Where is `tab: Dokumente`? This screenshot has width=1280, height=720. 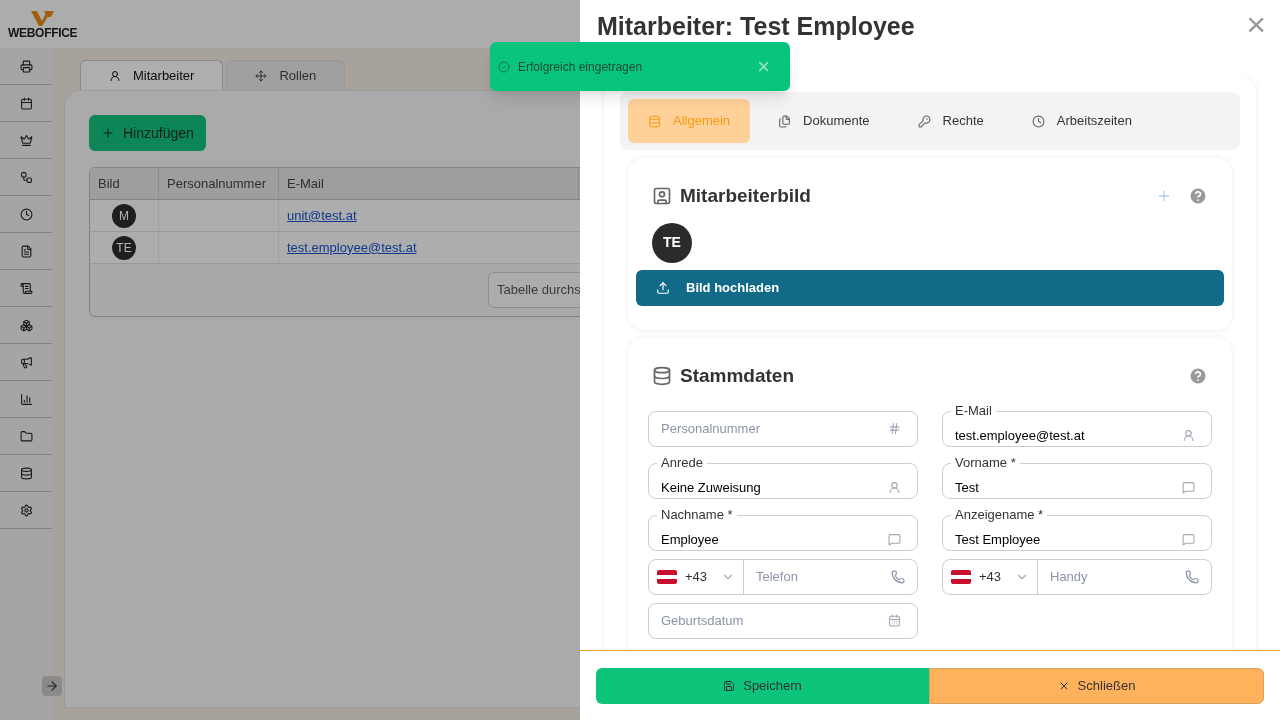 tab: Dokumente is located at coordinates (824, 121).